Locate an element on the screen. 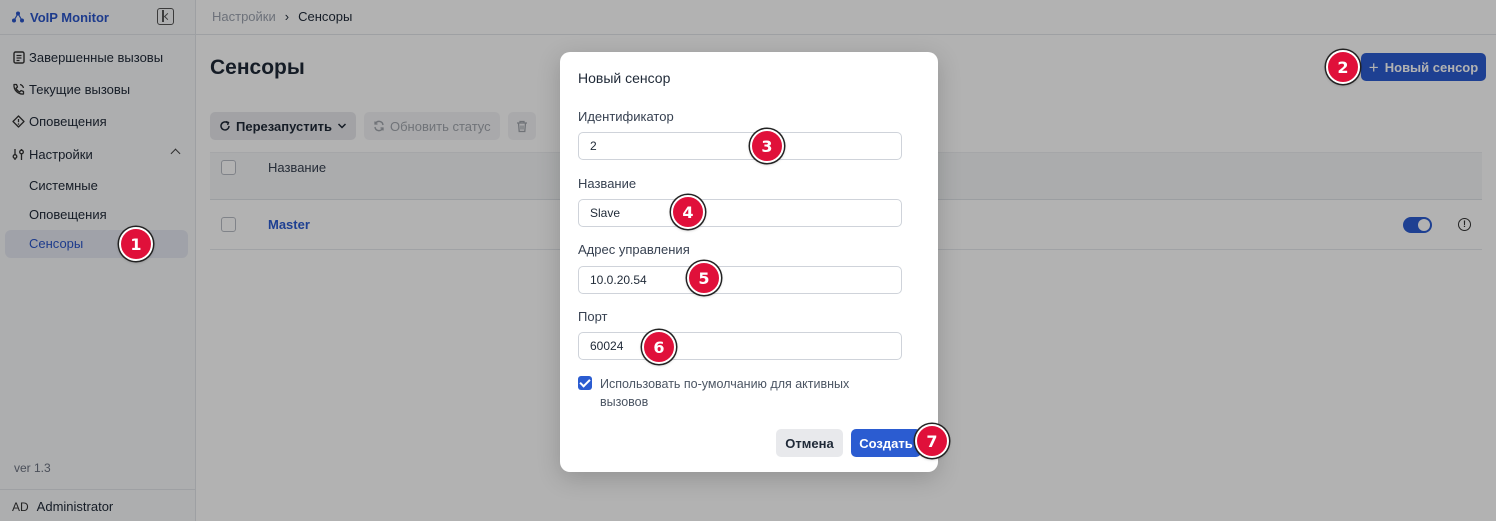  name-label: Название is located at coordinates (607, 183).